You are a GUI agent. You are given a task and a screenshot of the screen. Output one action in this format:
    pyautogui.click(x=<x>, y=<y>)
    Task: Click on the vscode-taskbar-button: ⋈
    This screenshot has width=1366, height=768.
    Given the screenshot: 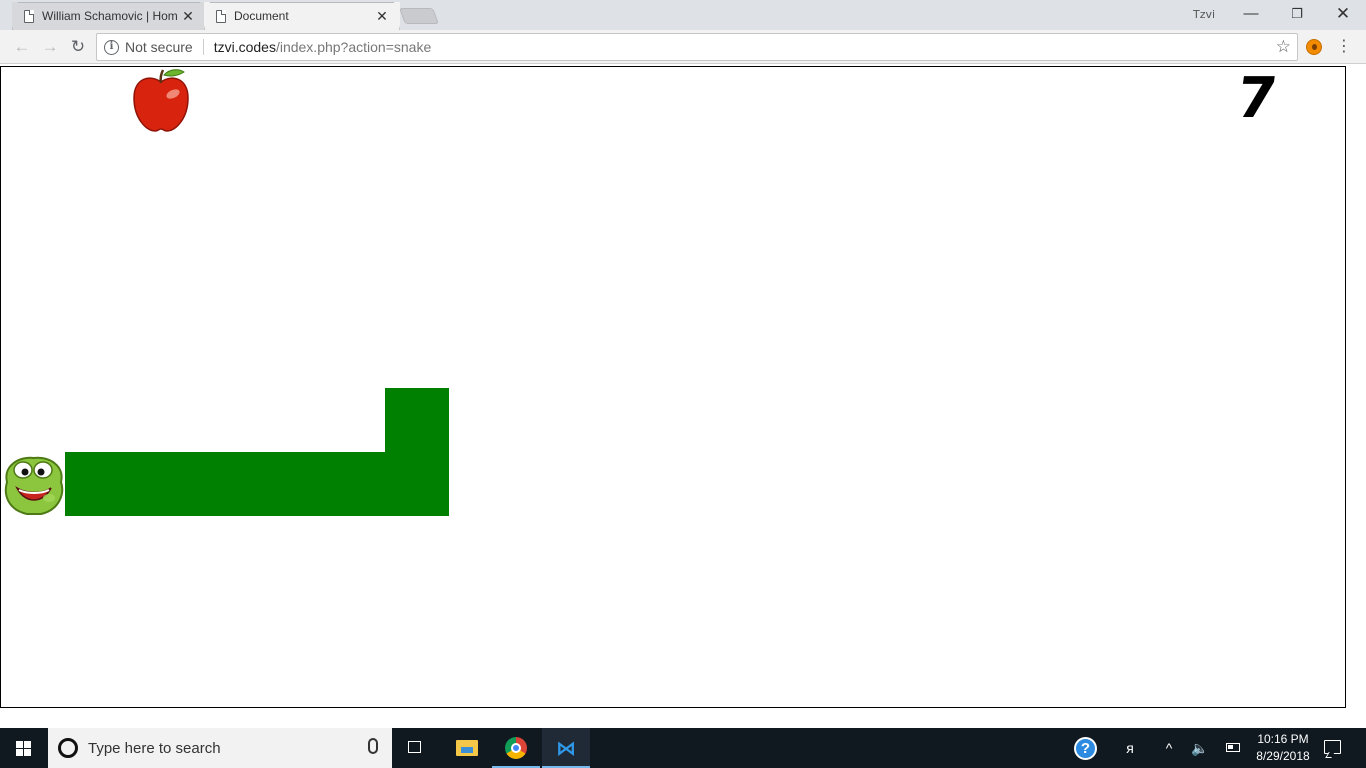 What is the action you would take?
    pyautogui.click(x=566, y=748)
    